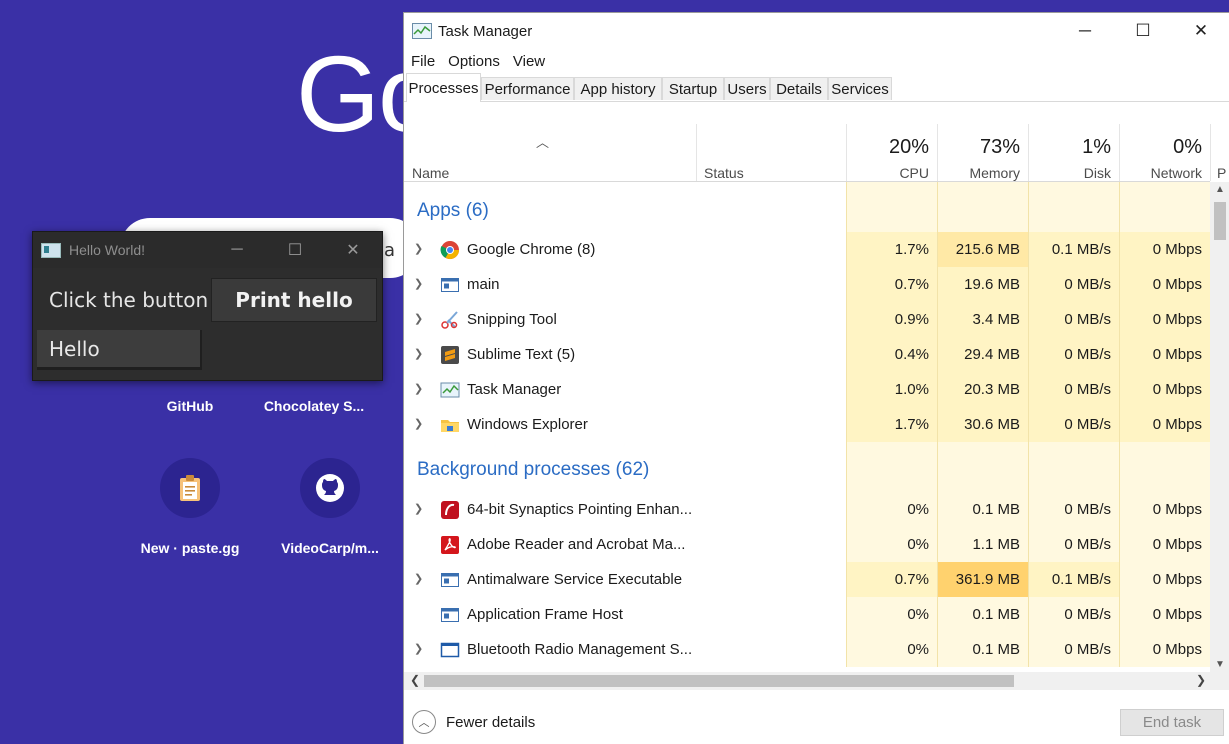 This screenshot has width=1229, height=744. What do you see at coordinates (982, 284) in the screenshot?
I see `memory-cell: 19.6 MB` at bounding box center [982, 284].